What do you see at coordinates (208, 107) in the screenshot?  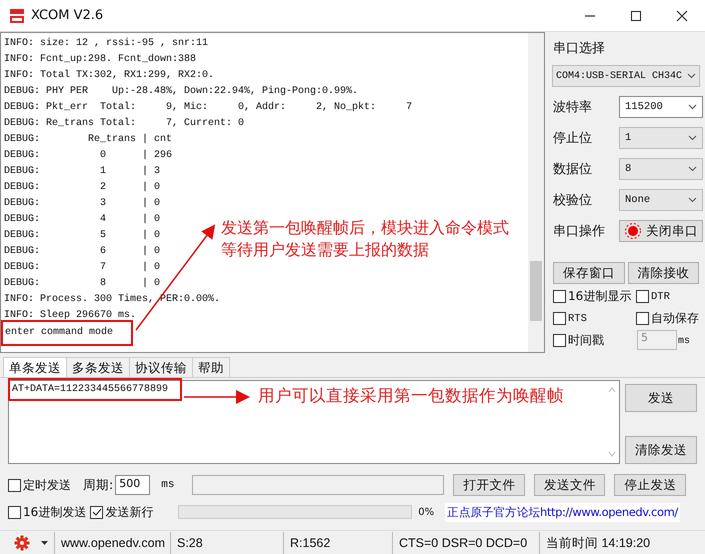 I see `log-line: DEBUG: Pkt_err Total: 9, Mic: 0, Addr: 2, No_pkt: 7` at bounding box center [208, 107].